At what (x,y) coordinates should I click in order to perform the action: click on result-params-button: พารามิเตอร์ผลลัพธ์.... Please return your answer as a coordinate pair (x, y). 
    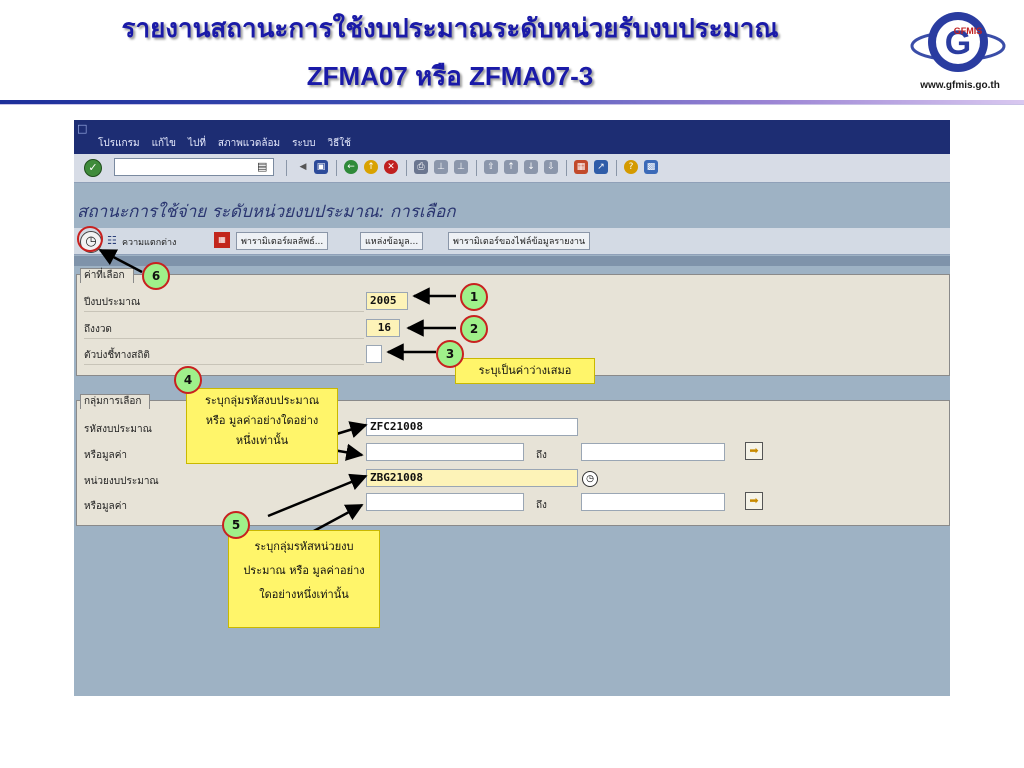
    Looking at the image, I should click on (282, 241).